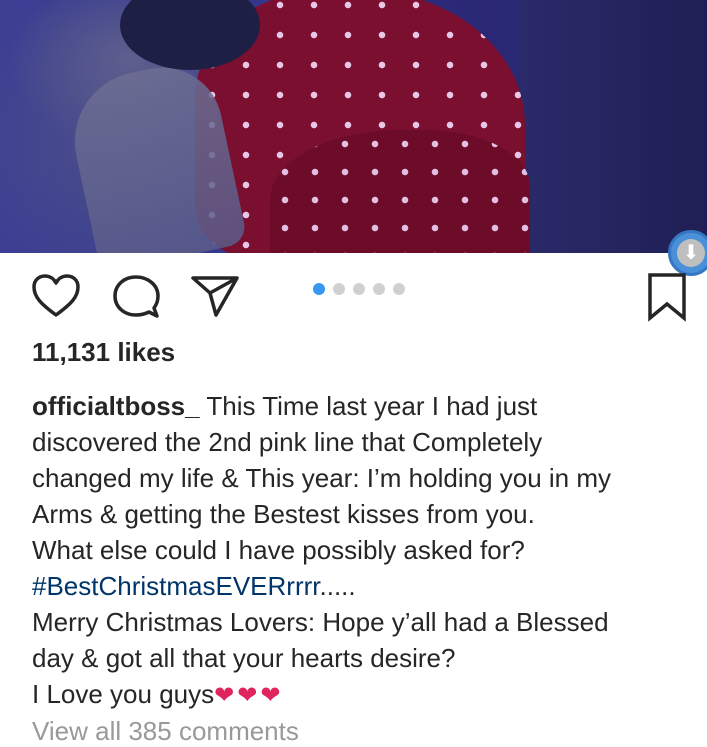 The image size is (707, 747). Describe the element at coordinates (103, 352) in the screenshot. I see `likes-count: 11,131 likes` at that location.